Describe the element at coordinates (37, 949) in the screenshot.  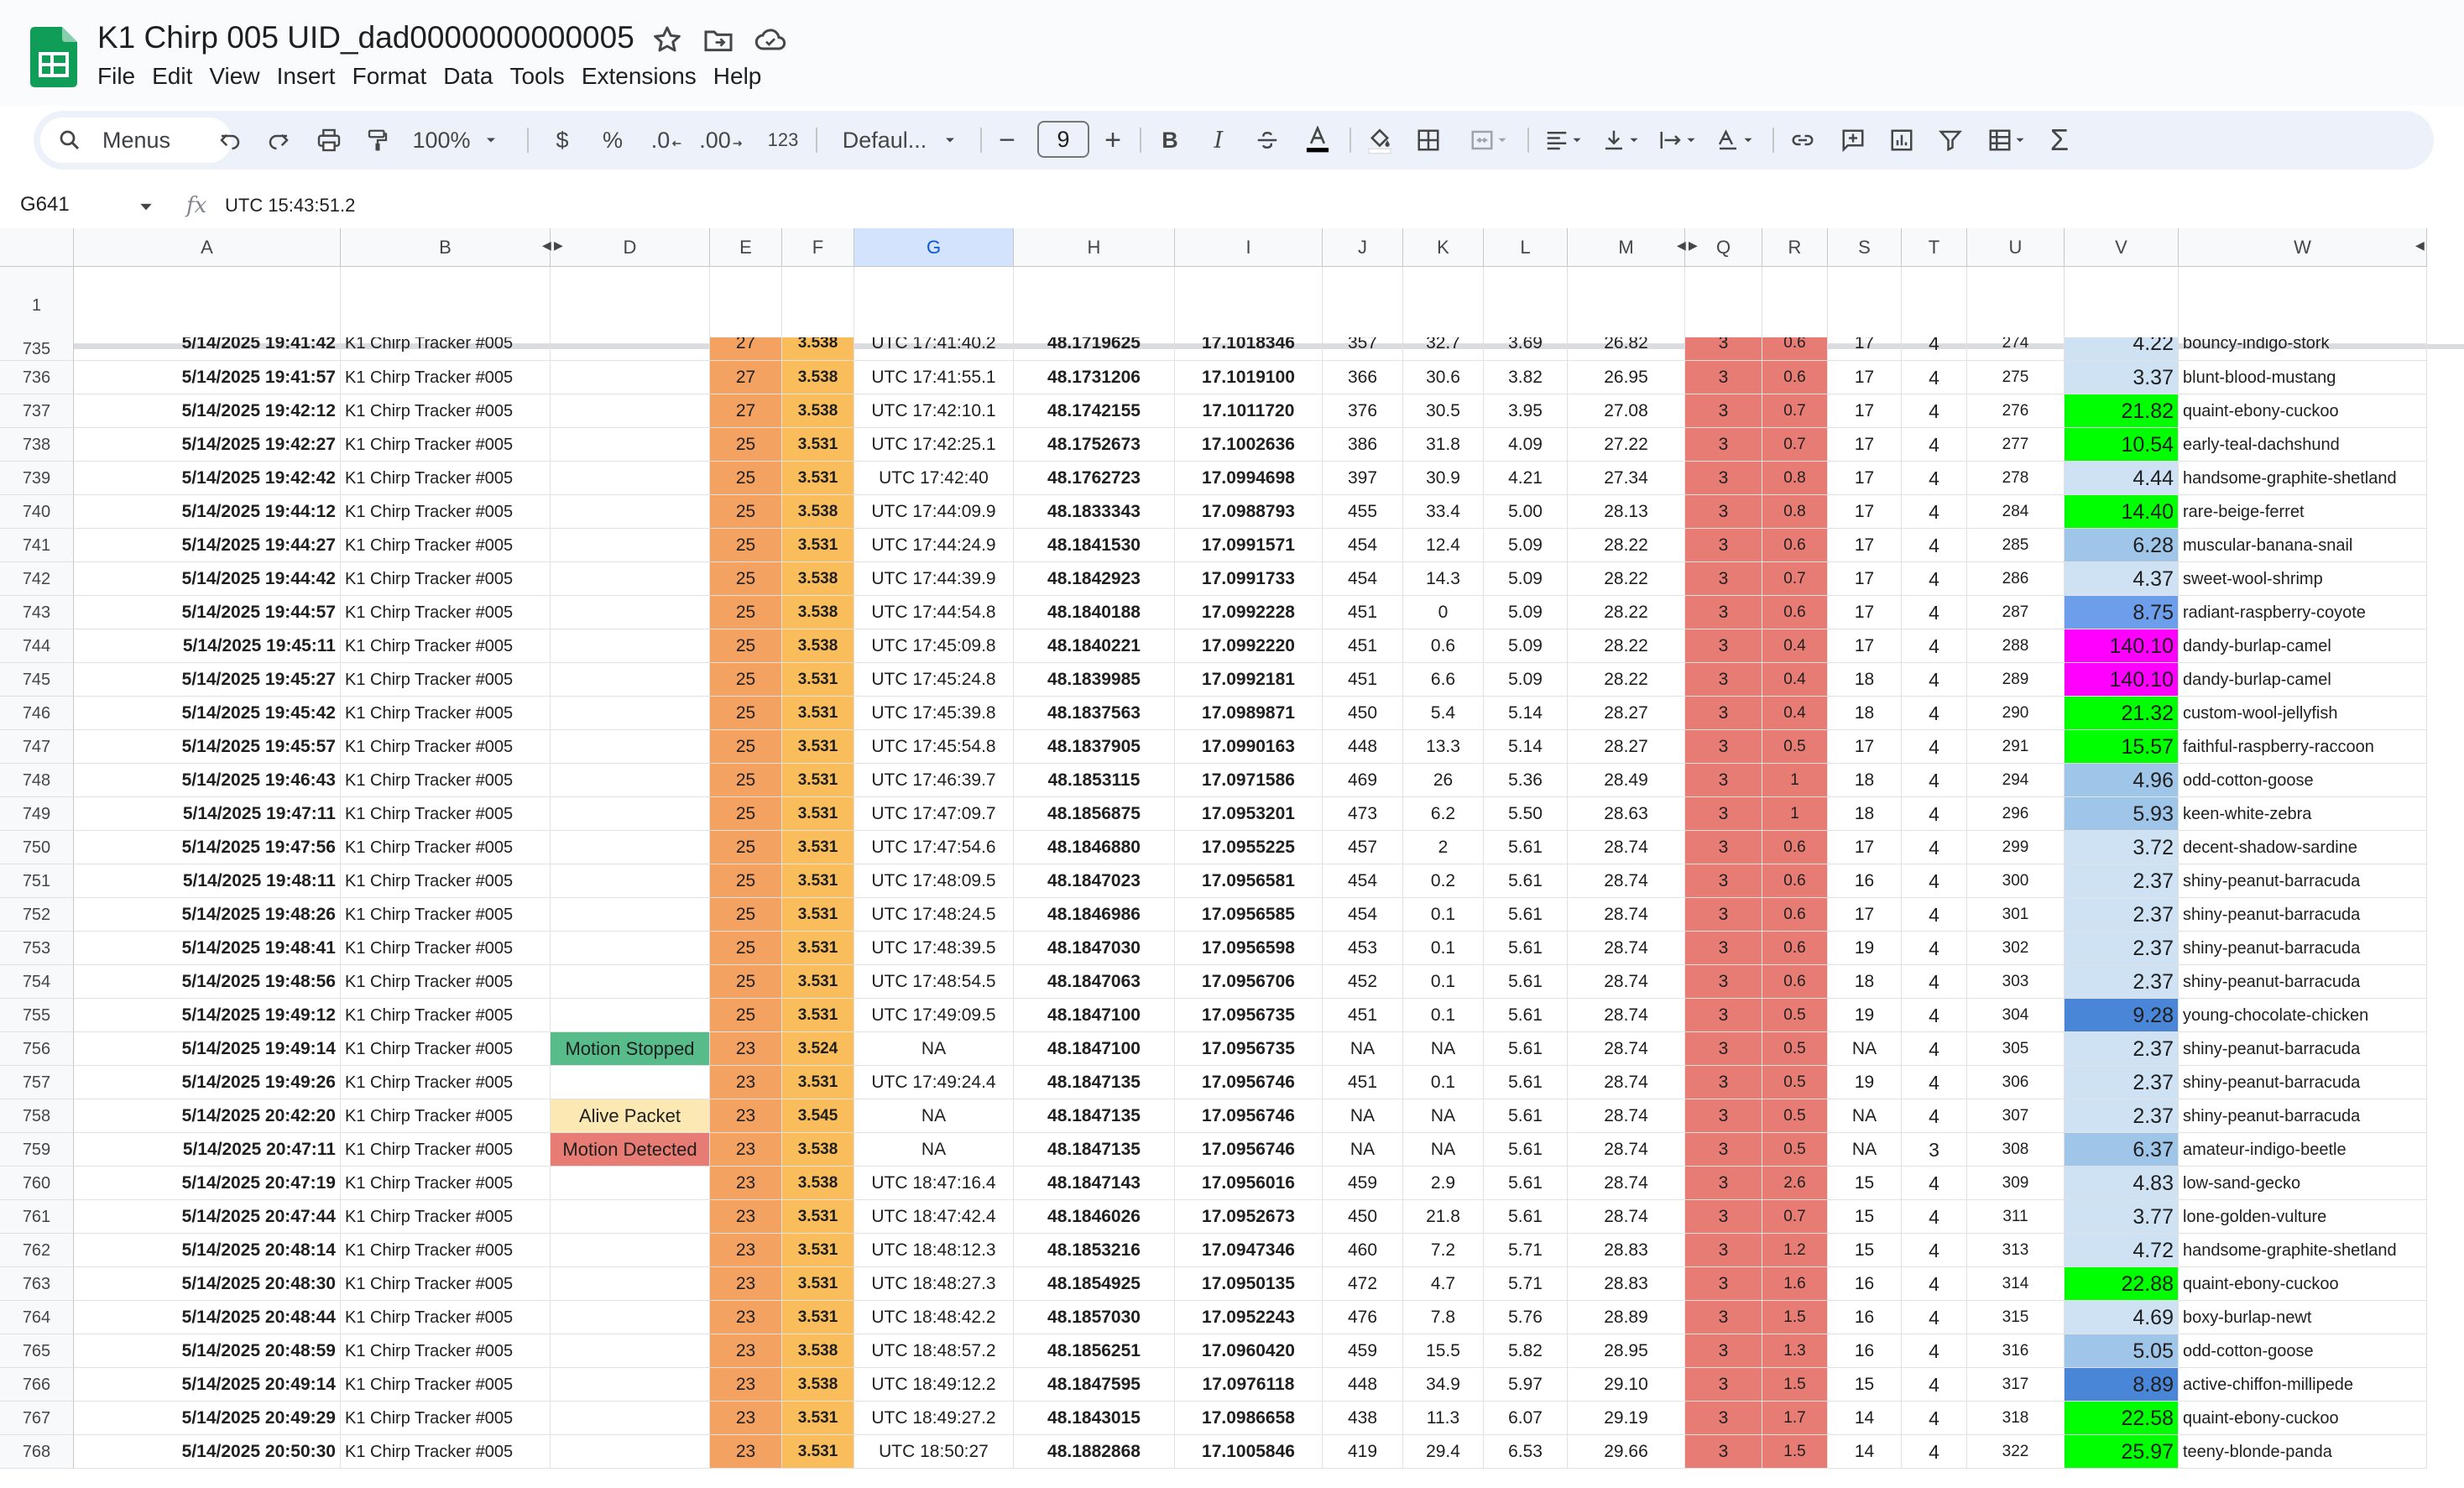
I see `row-number: 753` at that location.